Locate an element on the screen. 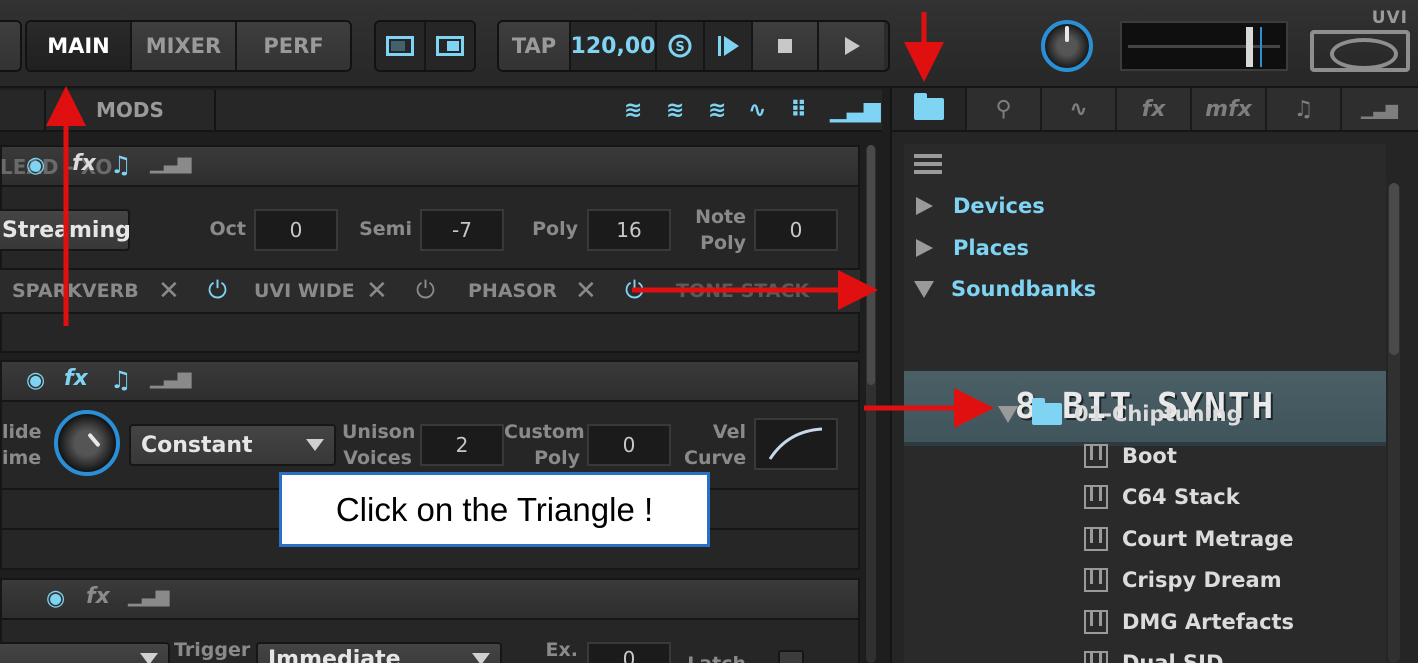 Image resolution: width=1418 pixels, height=663 pixels. stop-icon is located at coordinates (785, 46).